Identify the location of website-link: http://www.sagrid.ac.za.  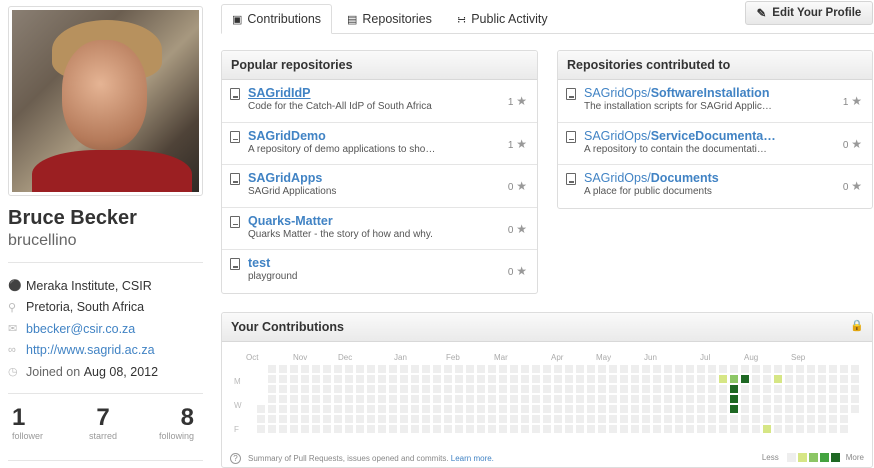
(90, 350).